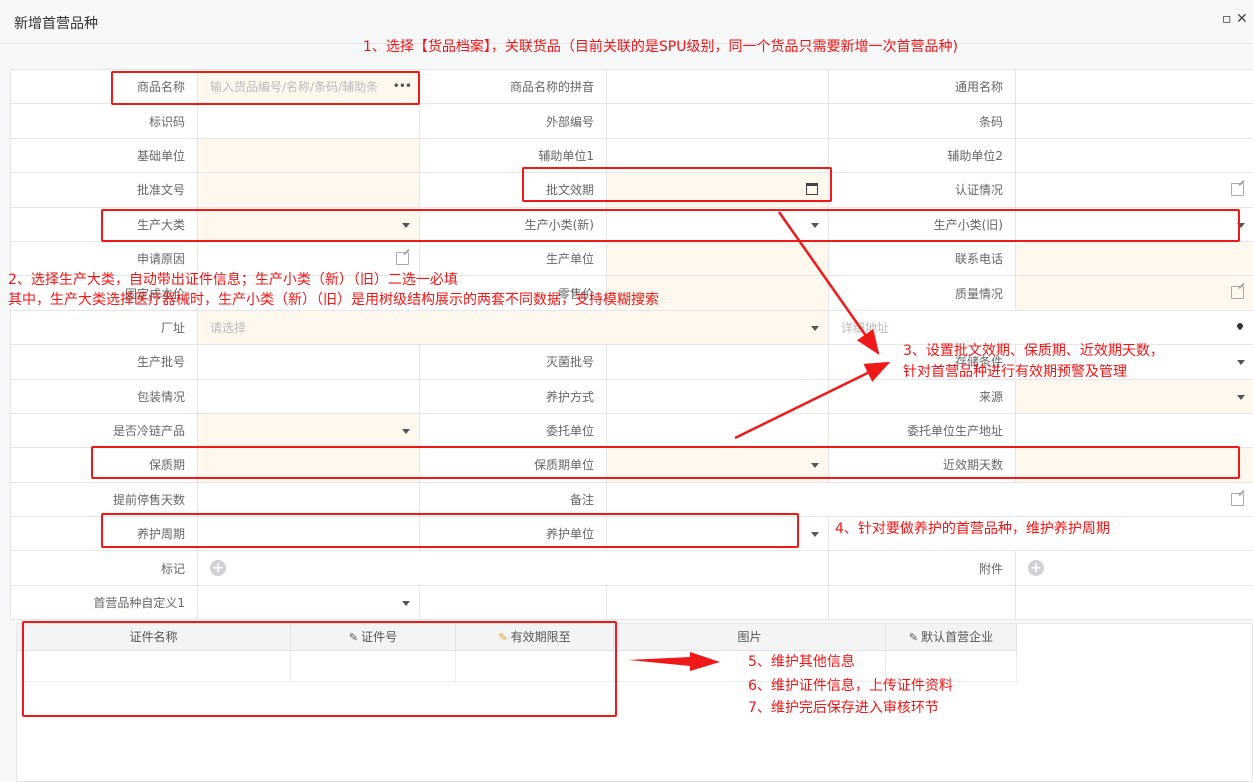  What do you see at coordinates (801, 662) in the screenshot?
I see `annotation-note5: 5、维护其他信息` at bounding box center [801, 662].